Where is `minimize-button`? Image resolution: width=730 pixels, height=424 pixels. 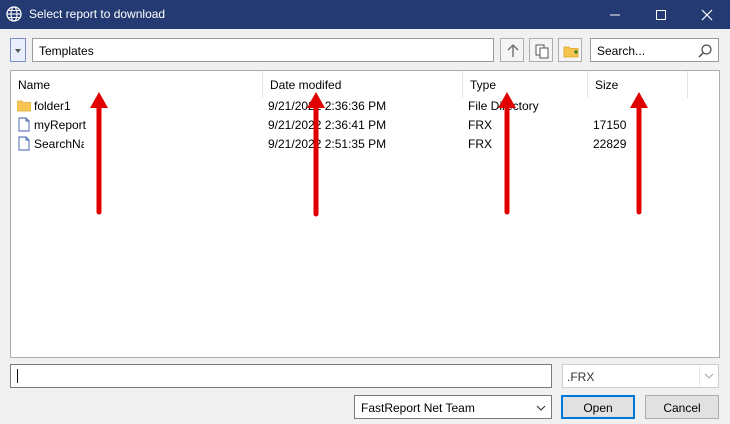 minimize-button is located at coordinates (615, 14).